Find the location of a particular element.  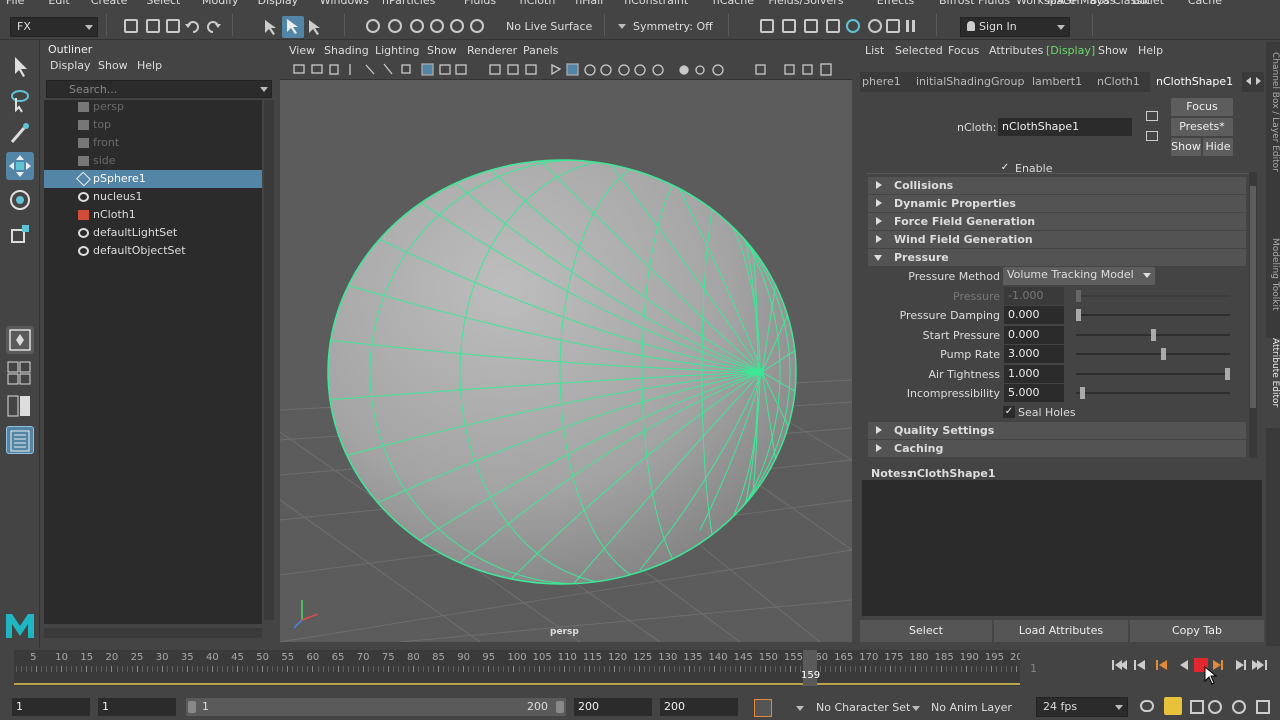

playback-start-field: 1 is located at coordinates (137, 707).